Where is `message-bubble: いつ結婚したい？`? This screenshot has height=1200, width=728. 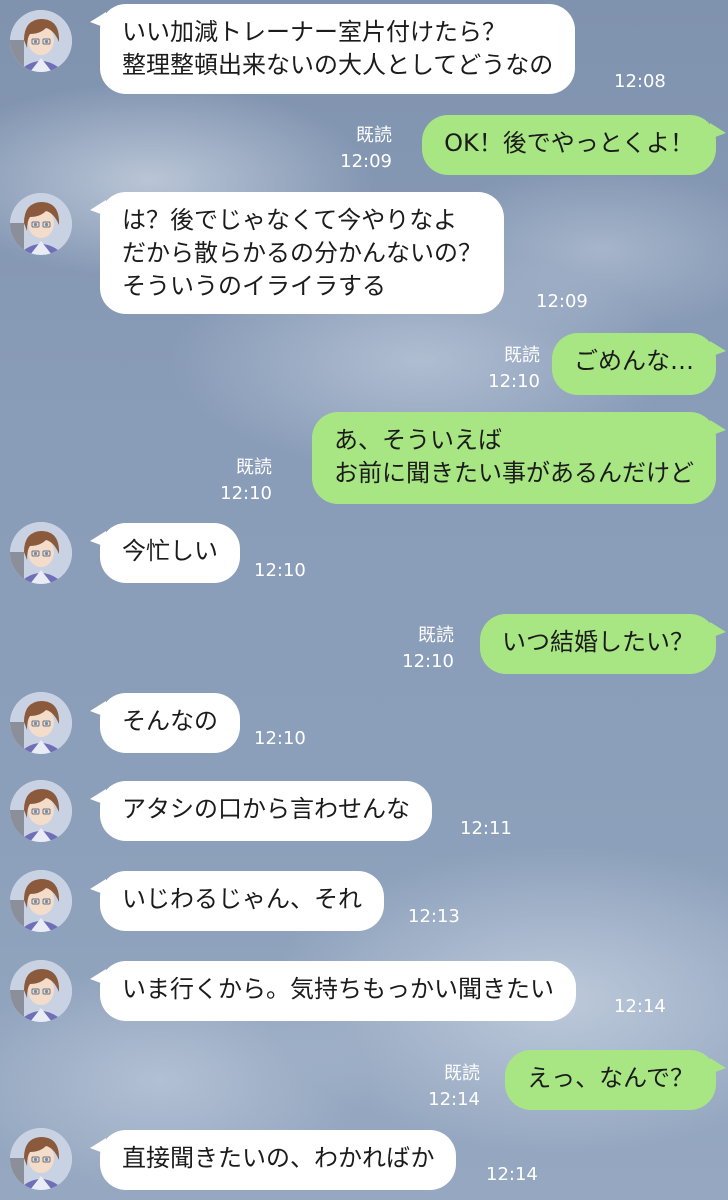
message-bubble: いつ結婚したい？ is located at coordinates (603, 644).